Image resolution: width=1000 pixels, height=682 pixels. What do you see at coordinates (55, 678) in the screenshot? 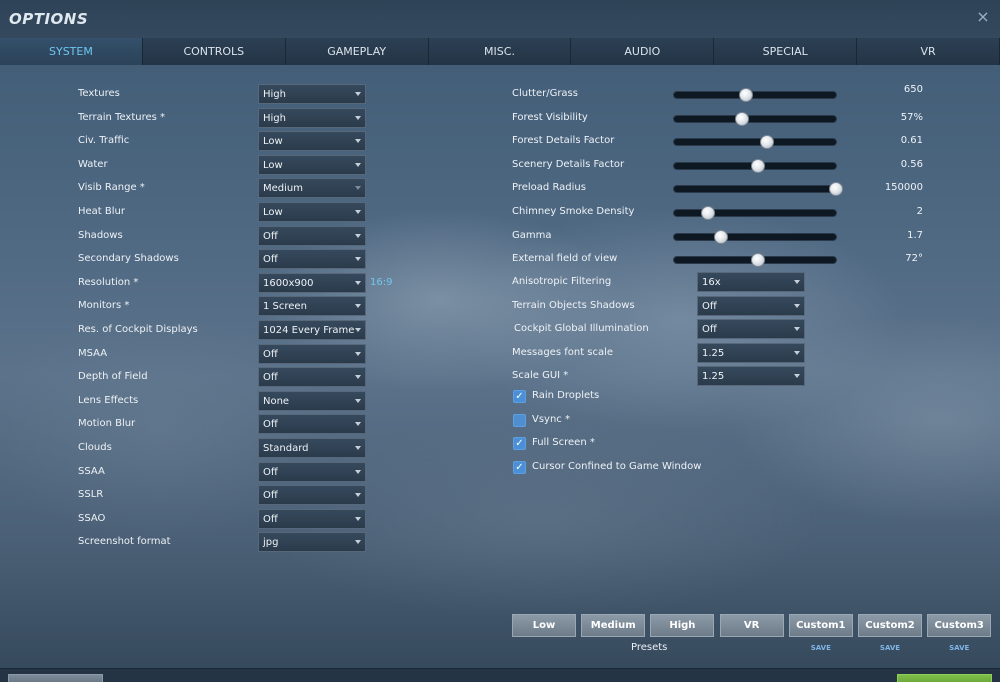
I see `cancel-button` at bounding box center [55, 678].